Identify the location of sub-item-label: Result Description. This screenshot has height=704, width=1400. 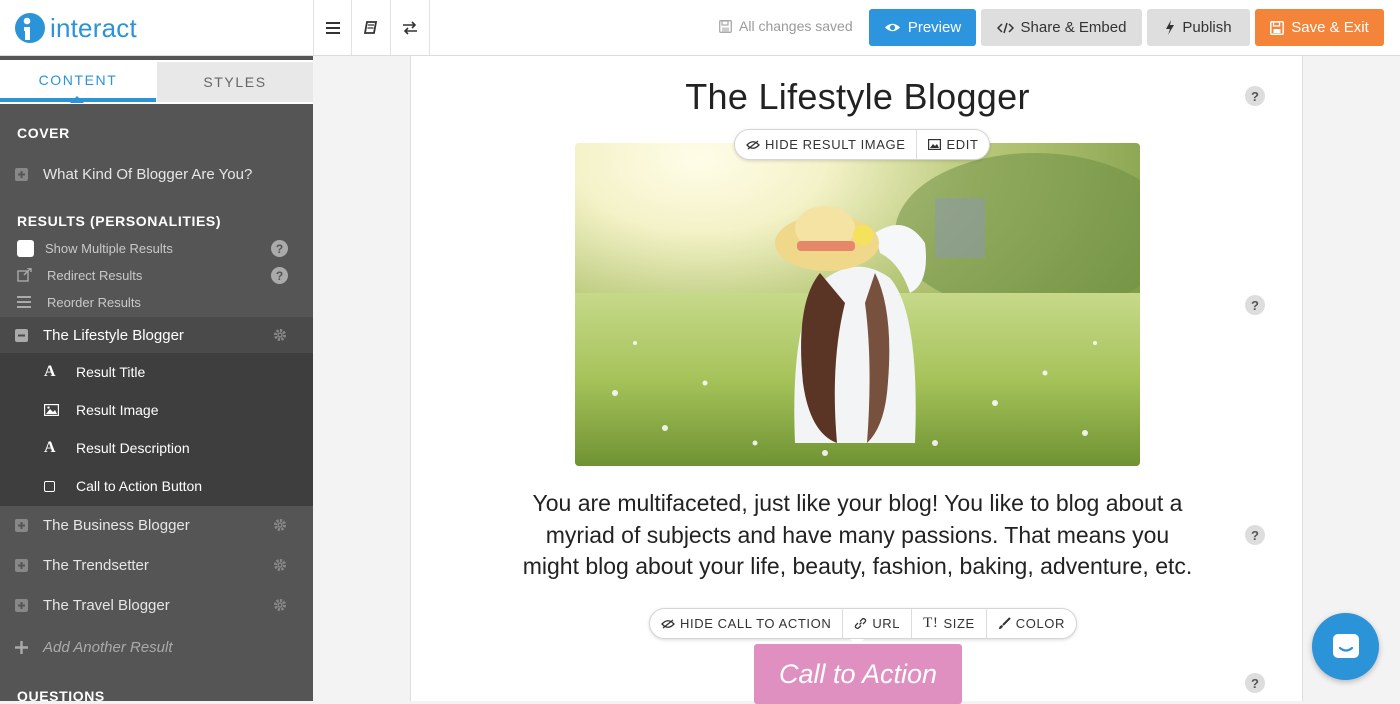
(133, 448).